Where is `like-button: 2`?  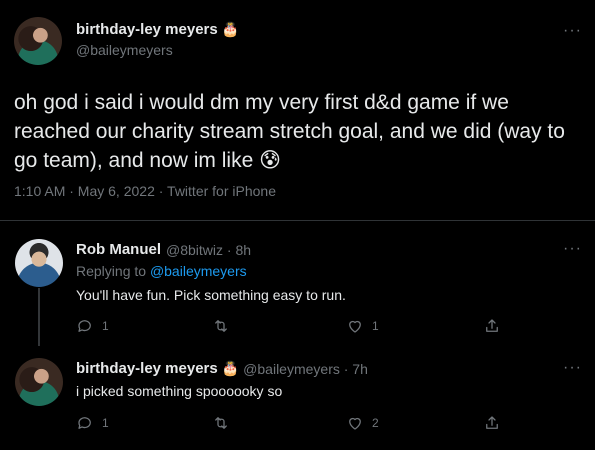
like-button: 2 is located at coordinates (362, 423).